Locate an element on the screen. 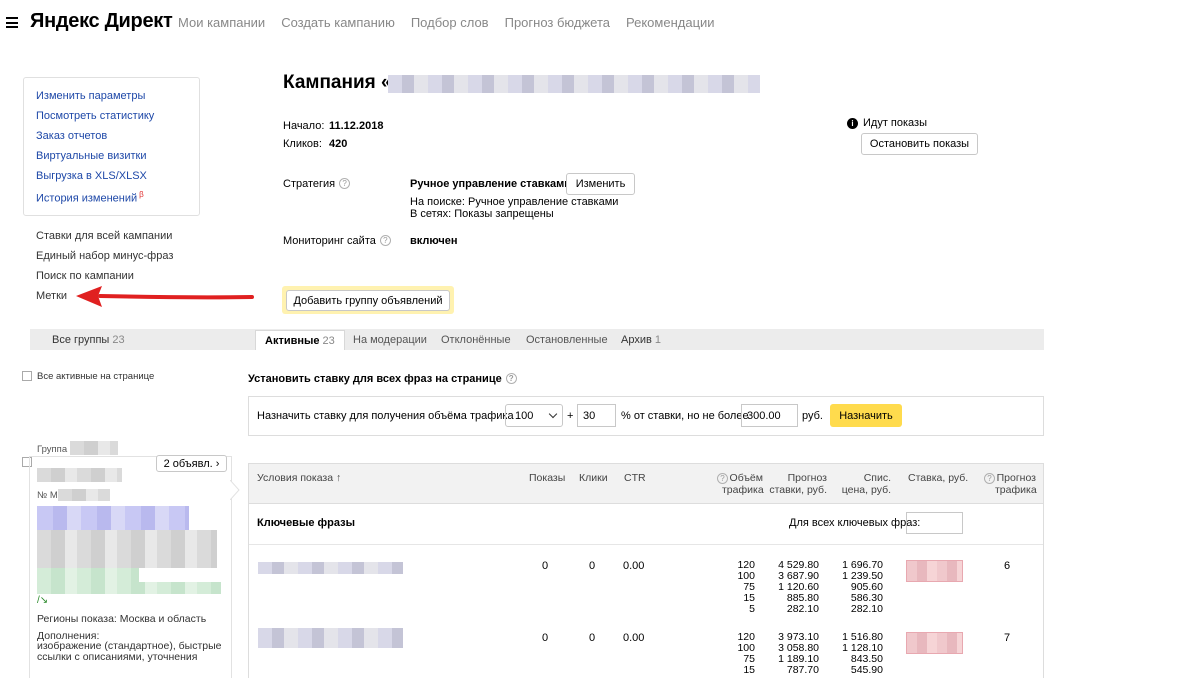 The height and width of the screenshot is (678, 1200). sidebar-link-statistics: Посмотреть статистику is located at coordinates (95, 116).